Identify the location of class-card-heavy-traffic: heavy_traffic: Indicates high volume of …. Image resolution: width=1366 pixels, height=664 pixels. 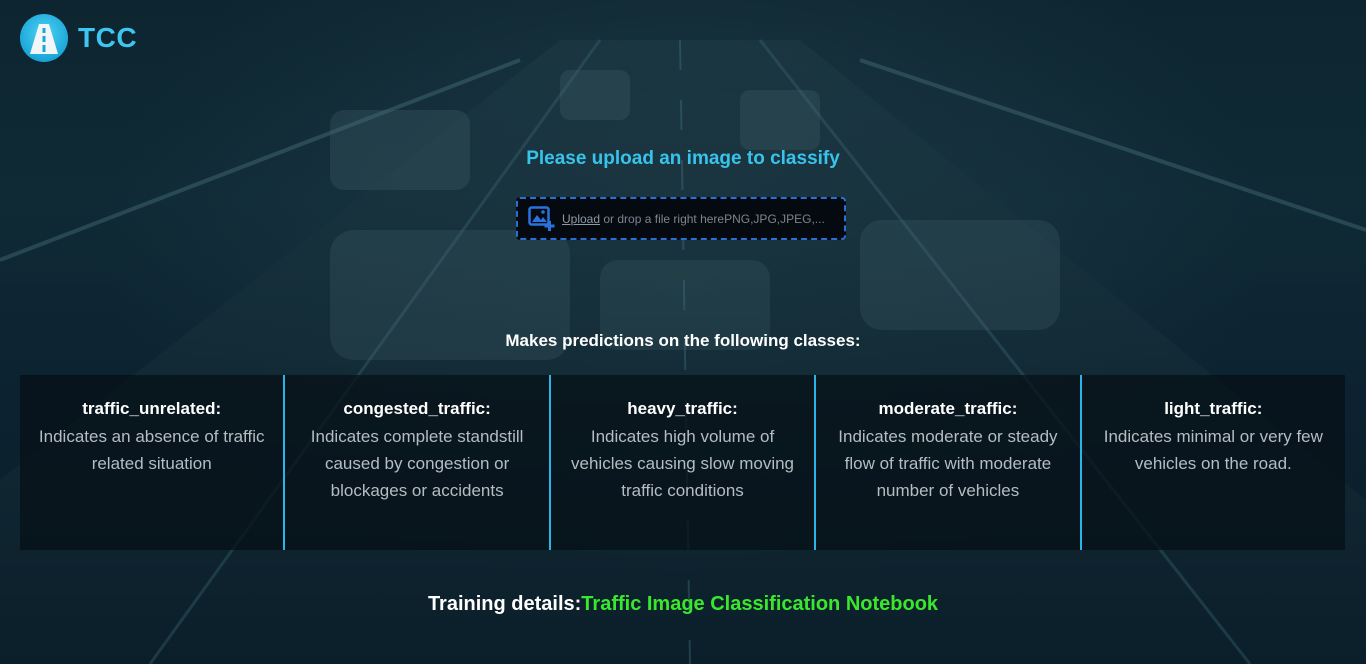
(684, 462).